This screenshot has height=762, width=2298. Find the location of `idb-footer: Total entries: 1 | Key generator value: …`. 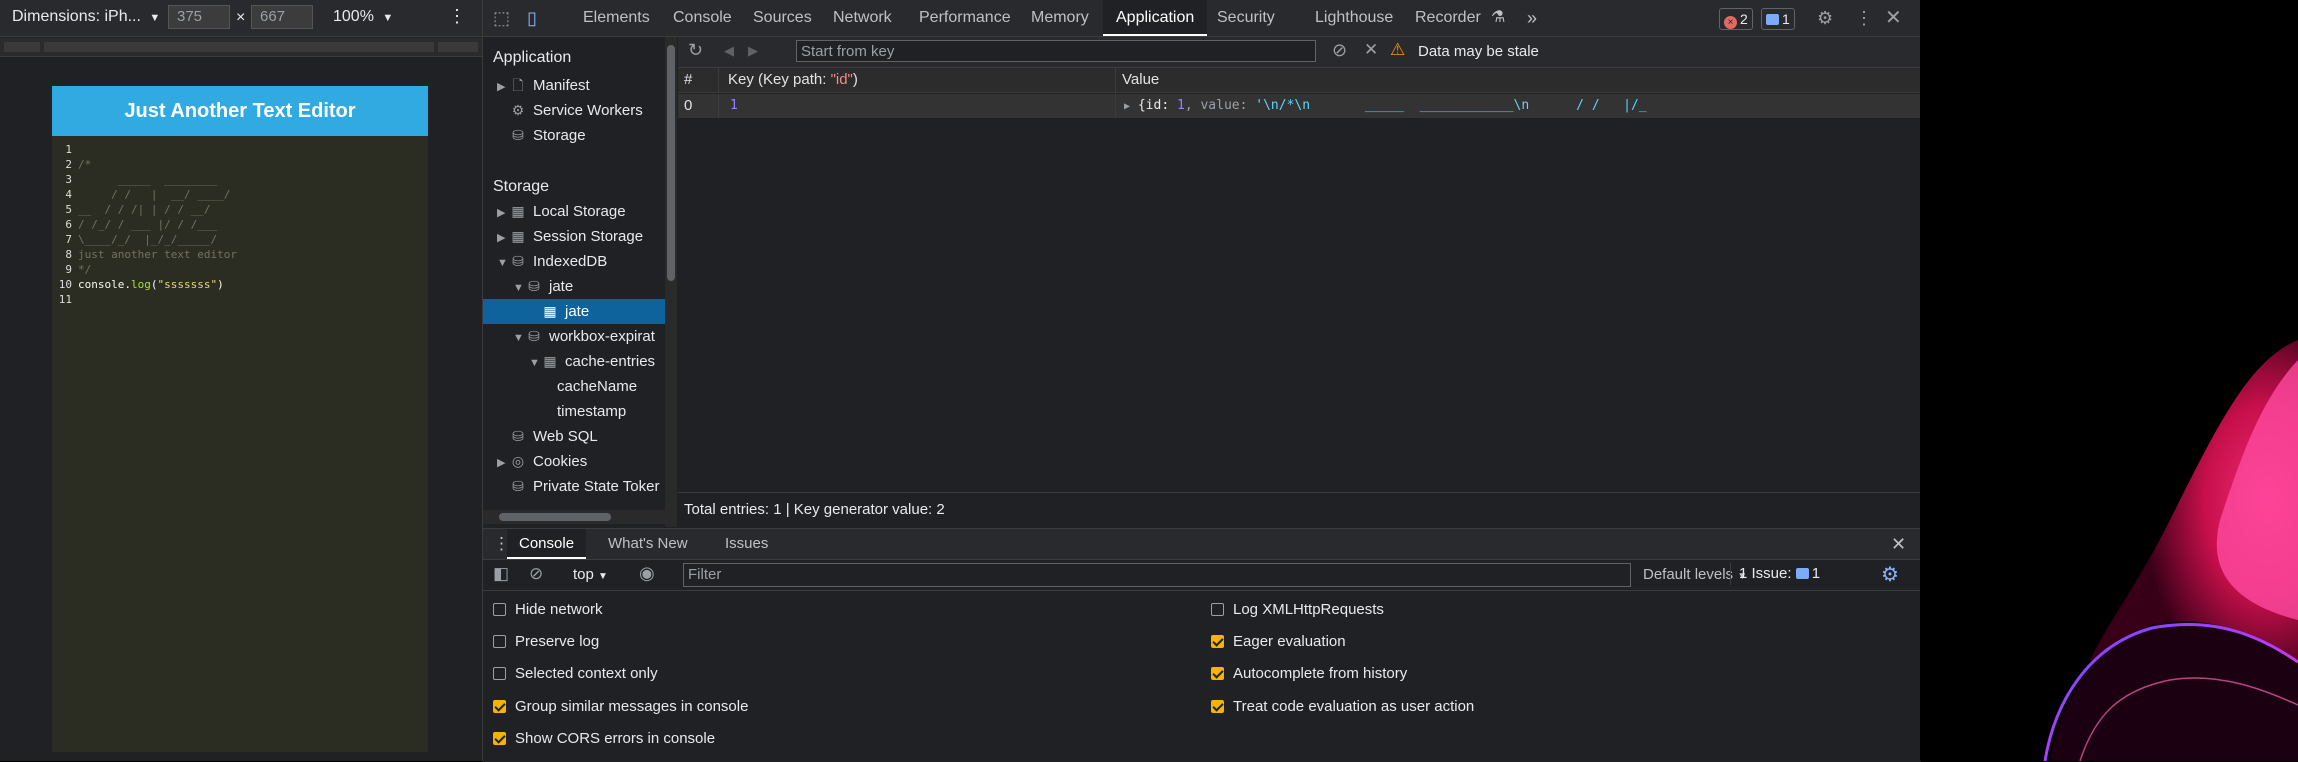

idb-footer: Total entries: 1 | Key generator value: … is located at coordinates (1299, 509).